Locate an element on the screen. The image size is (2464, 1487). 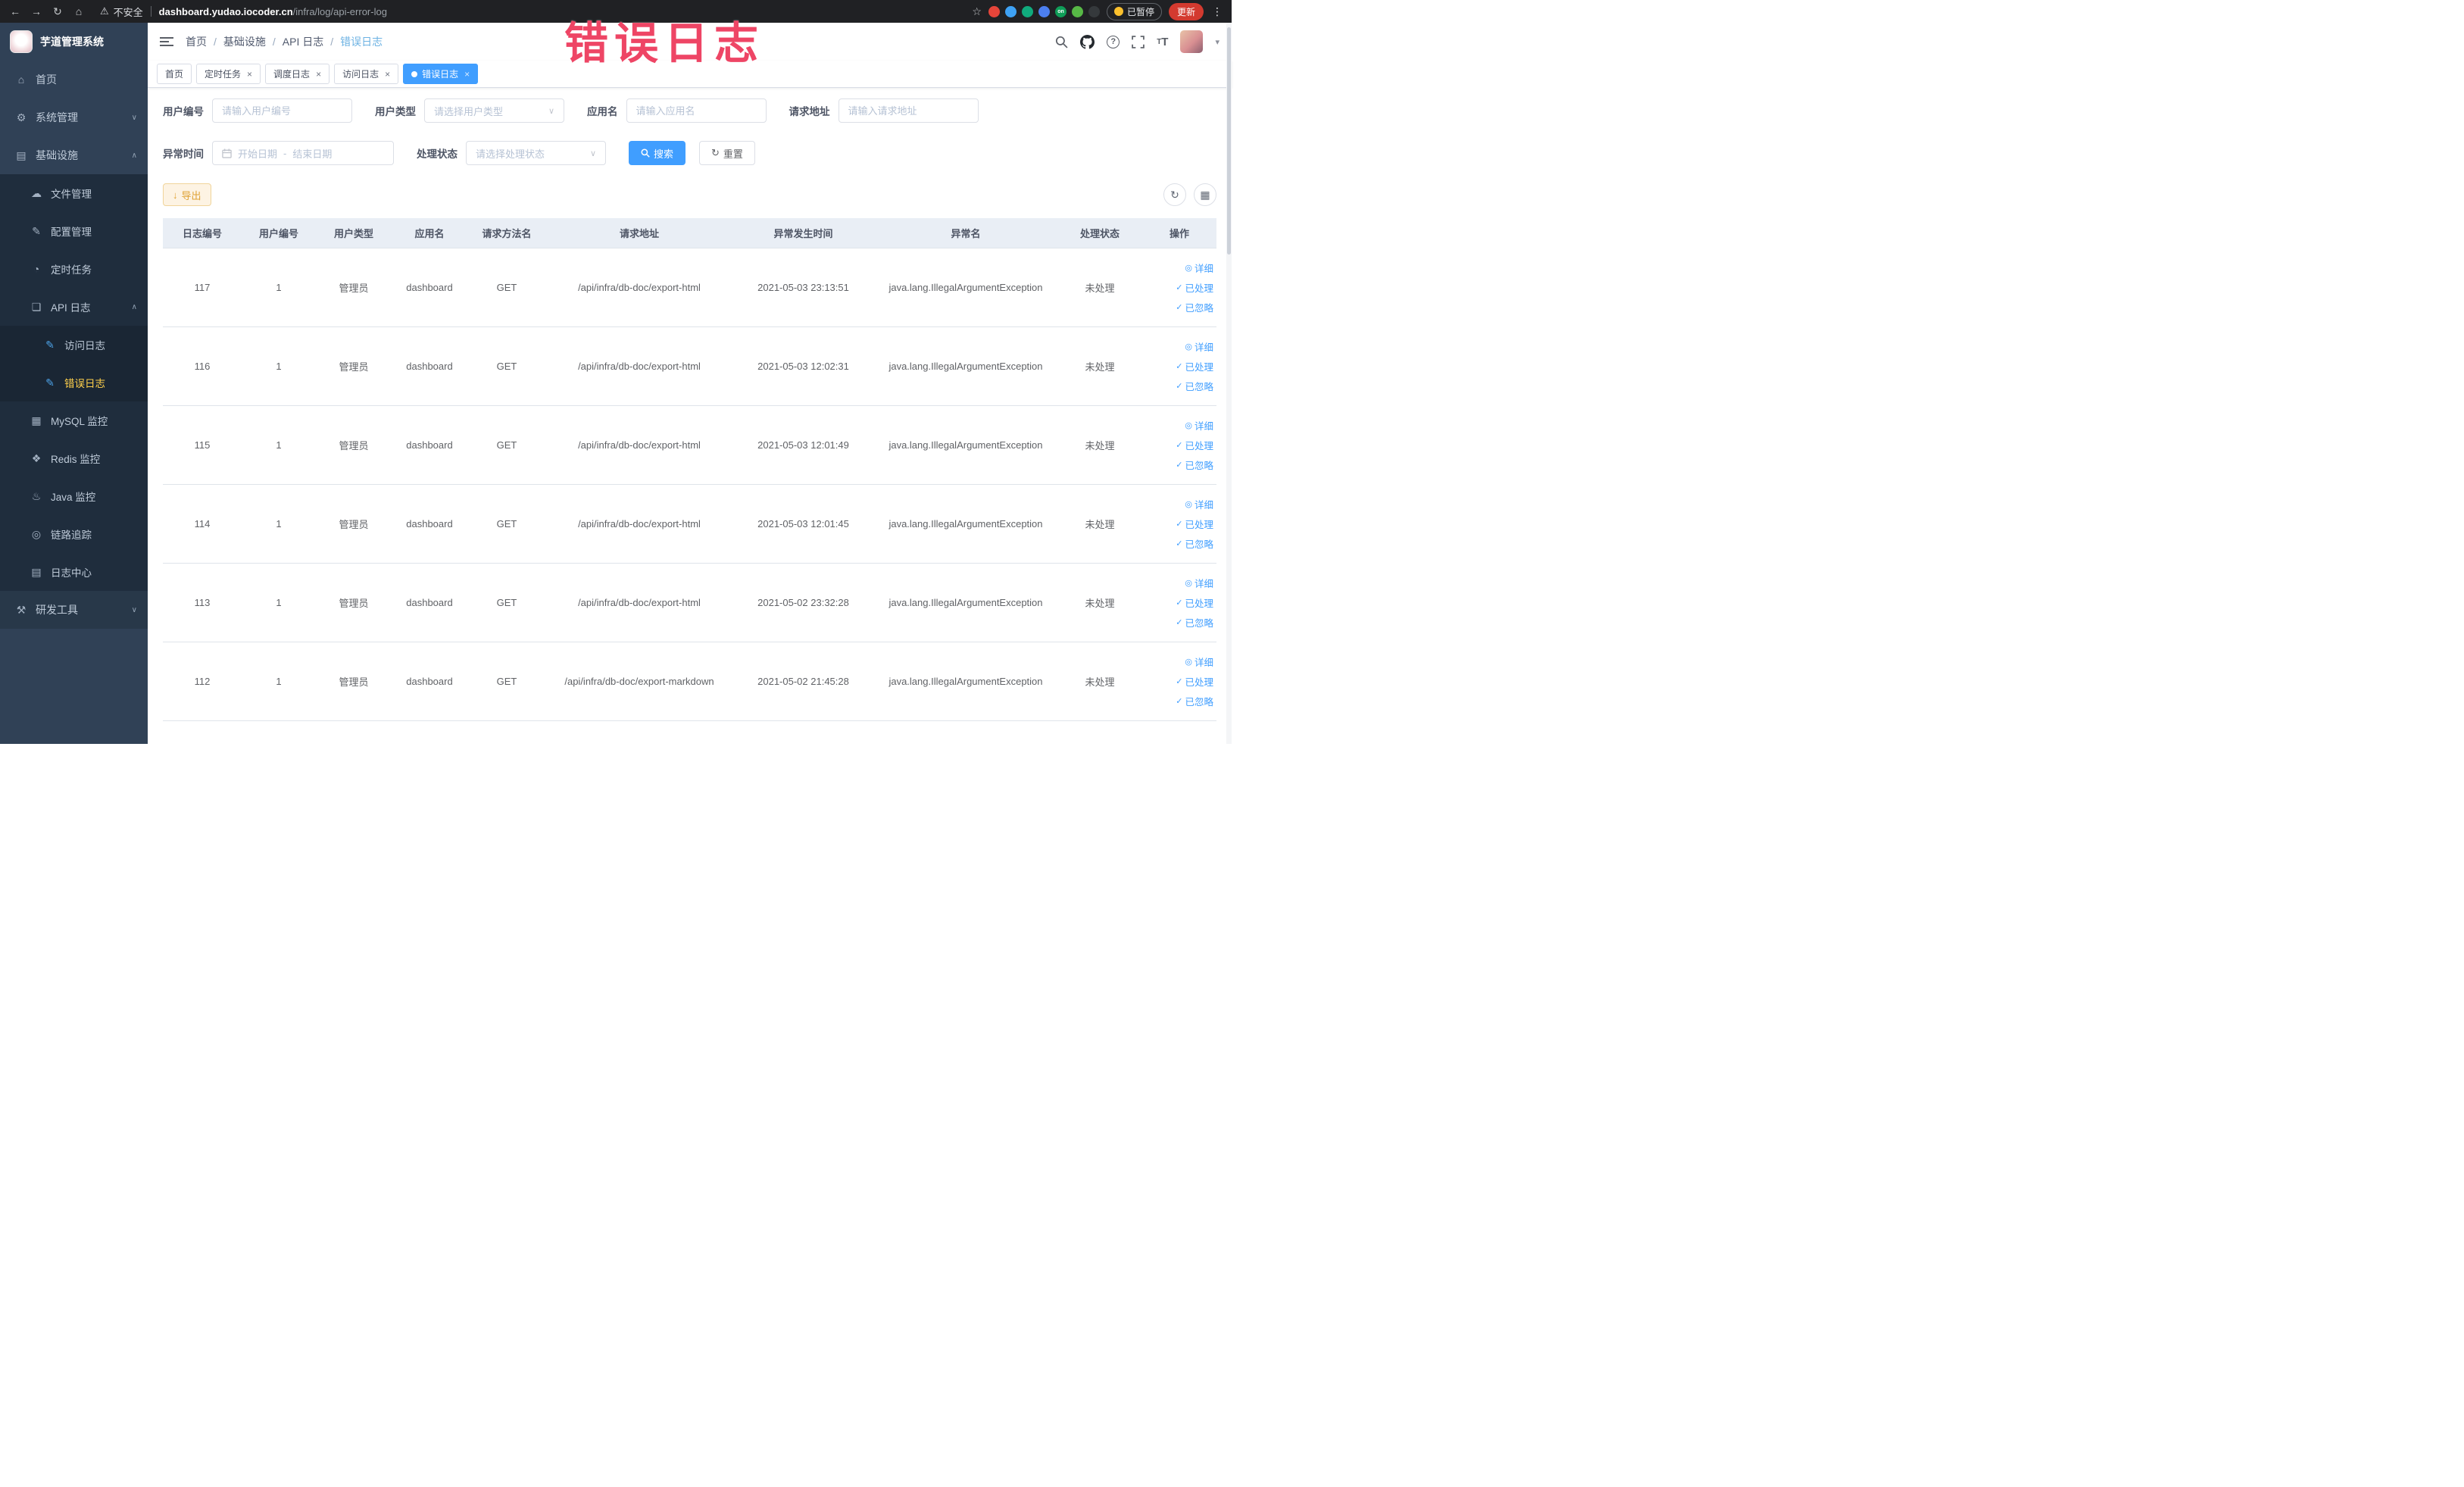
request-url-label: 请求地址 is located at coordinates (809, 111).